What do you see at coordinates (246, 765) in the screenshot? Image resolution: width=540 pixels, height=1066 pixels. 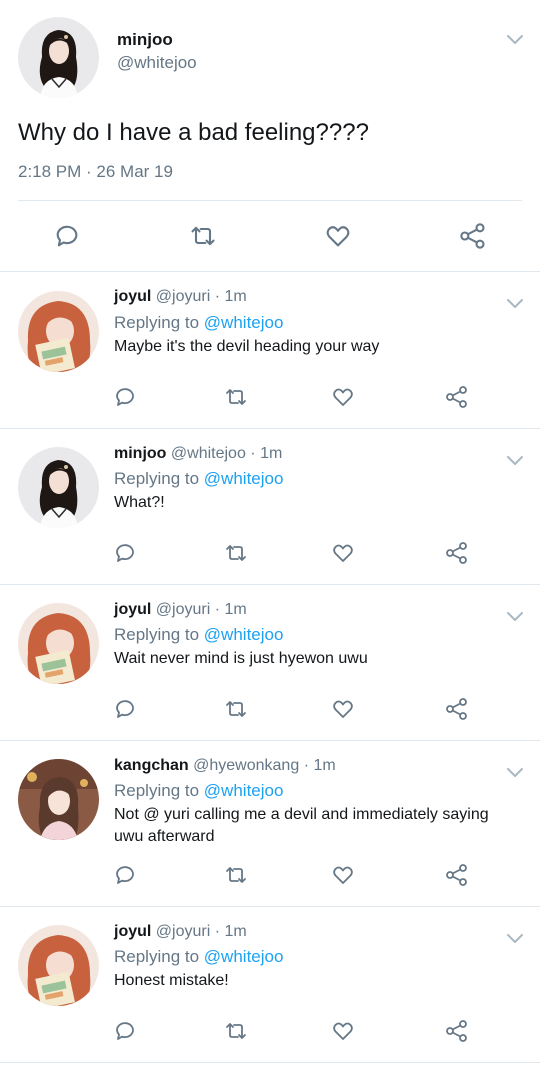 I see `reply-handle: @hyewonkang` at bounding box center [246, 765].